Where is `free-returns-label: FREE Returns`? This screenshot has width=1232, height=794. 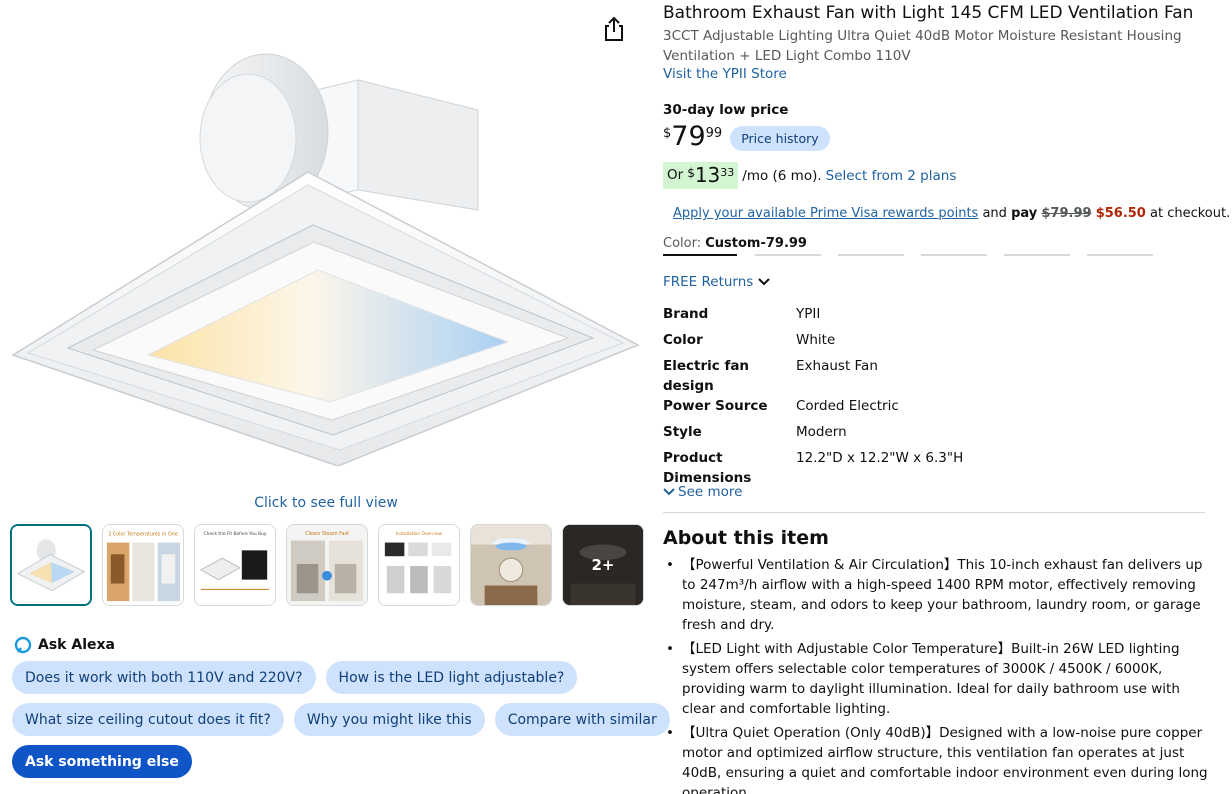
free-returns-label: FREE Returns is located at coordinates (708, 282).